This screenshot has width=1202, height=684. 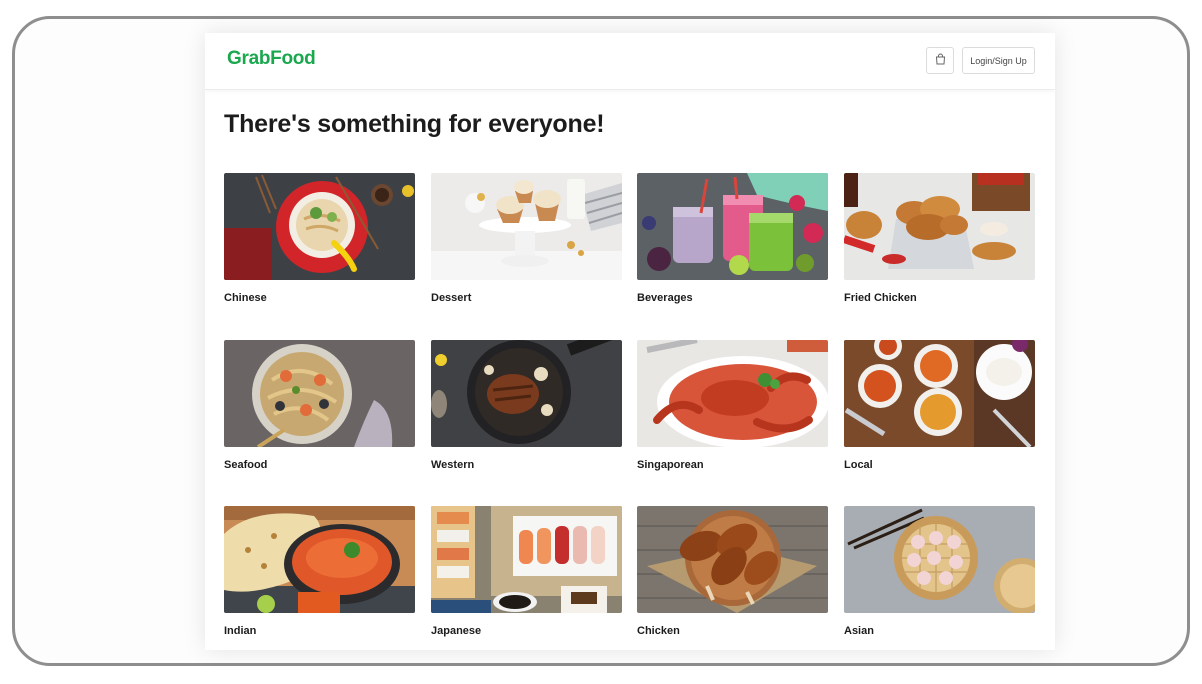 I want to click on curry-naan-image, so click(x=319, y=559).